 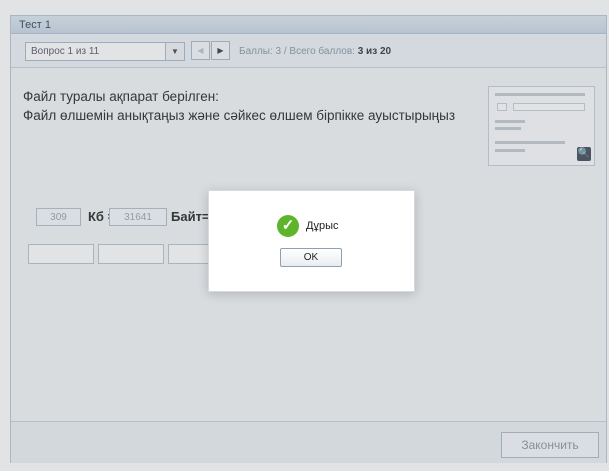 What do you see at coordinates (288, 226) in the screenshot?
I see `check-circle-icon: ✓` at bounding box center [288, 226].